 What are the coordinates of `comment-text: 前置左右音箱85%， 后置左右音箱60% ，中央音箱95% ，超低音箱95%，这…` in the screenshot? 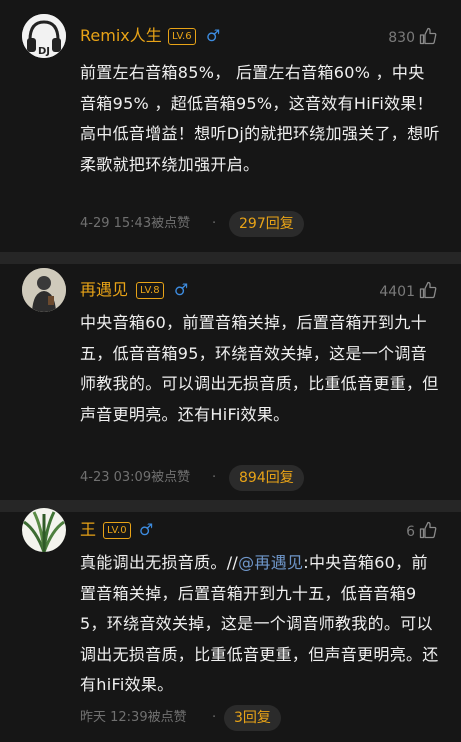 It's located at (260, 118).